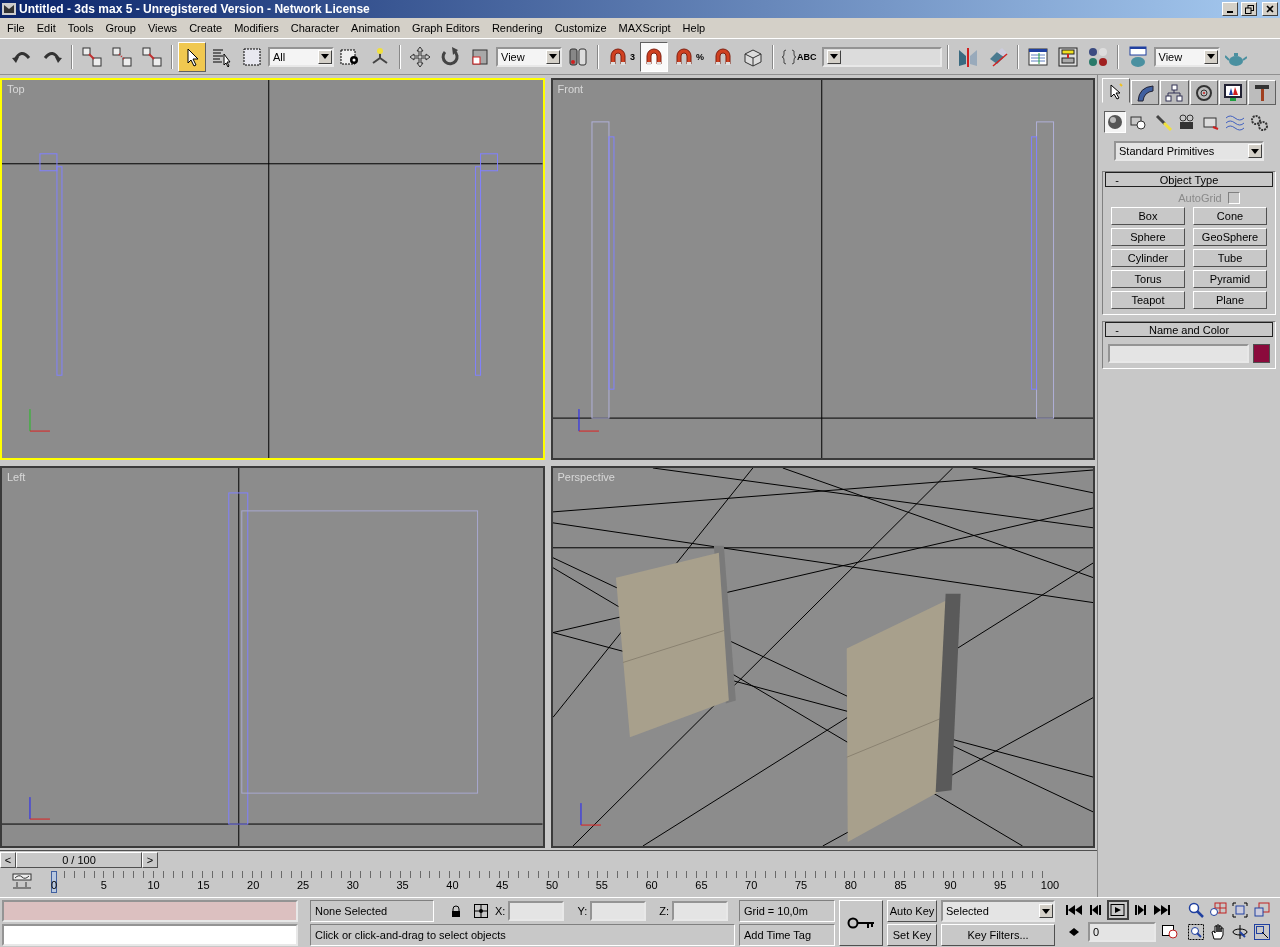 The height and width of the screenshot is (947, 1280). Describe the element at coordinates (1148, 216) in the screenshot. I see `primitive-button: Box` at that location.